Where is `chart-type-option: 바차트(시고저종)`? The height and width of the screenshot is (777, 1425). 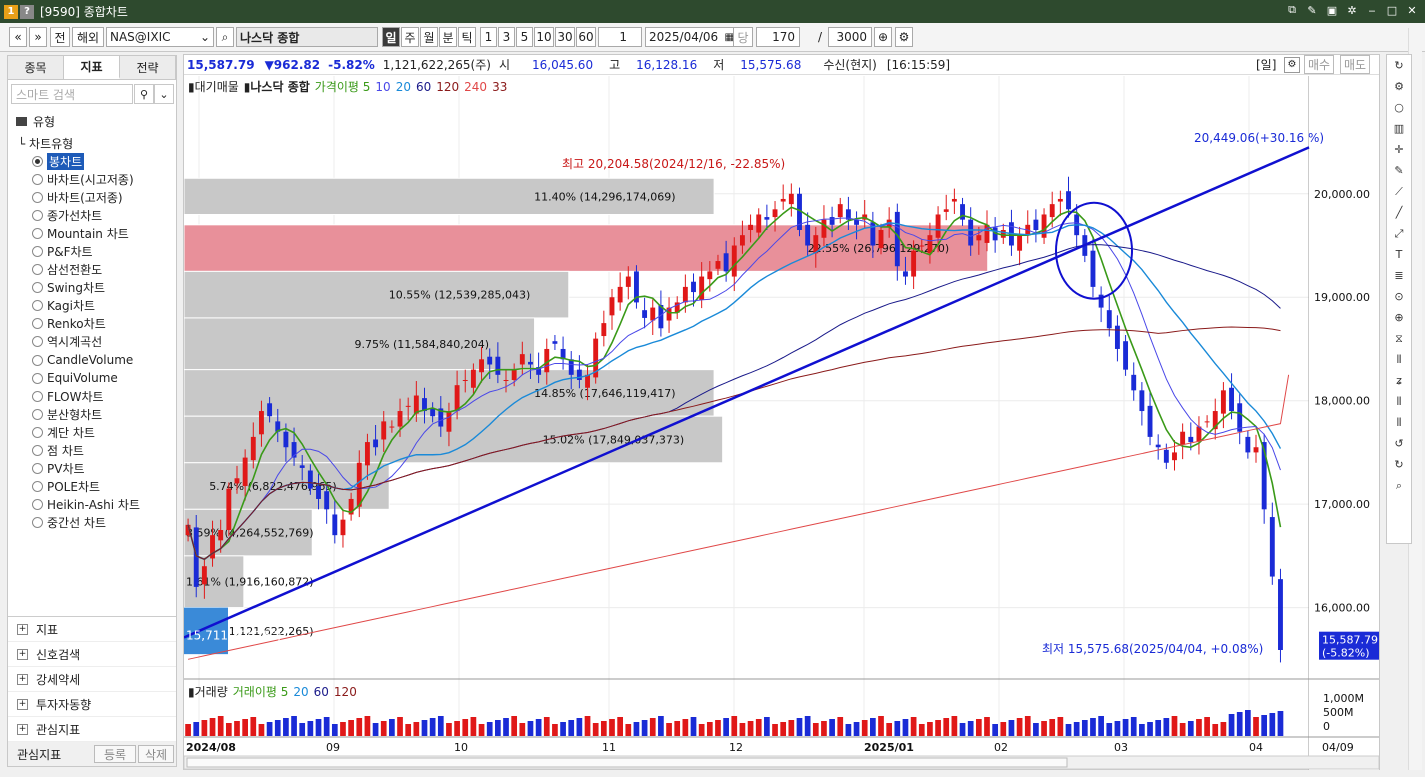 chart-type-option: 바차트(시고저종) is located at coordinates (86, 179).